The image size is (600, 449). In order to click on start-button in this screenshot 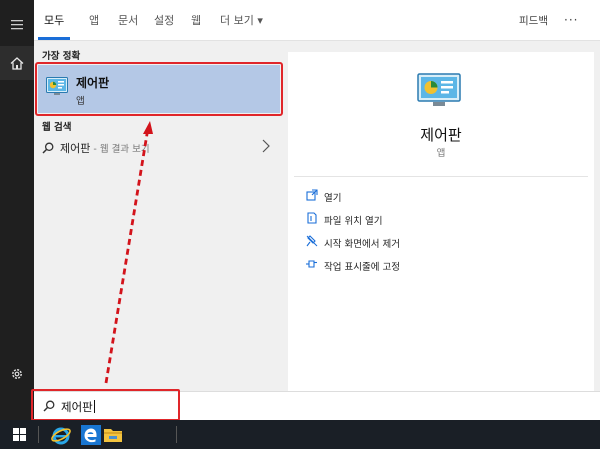, I will do `click(19, 434)`.